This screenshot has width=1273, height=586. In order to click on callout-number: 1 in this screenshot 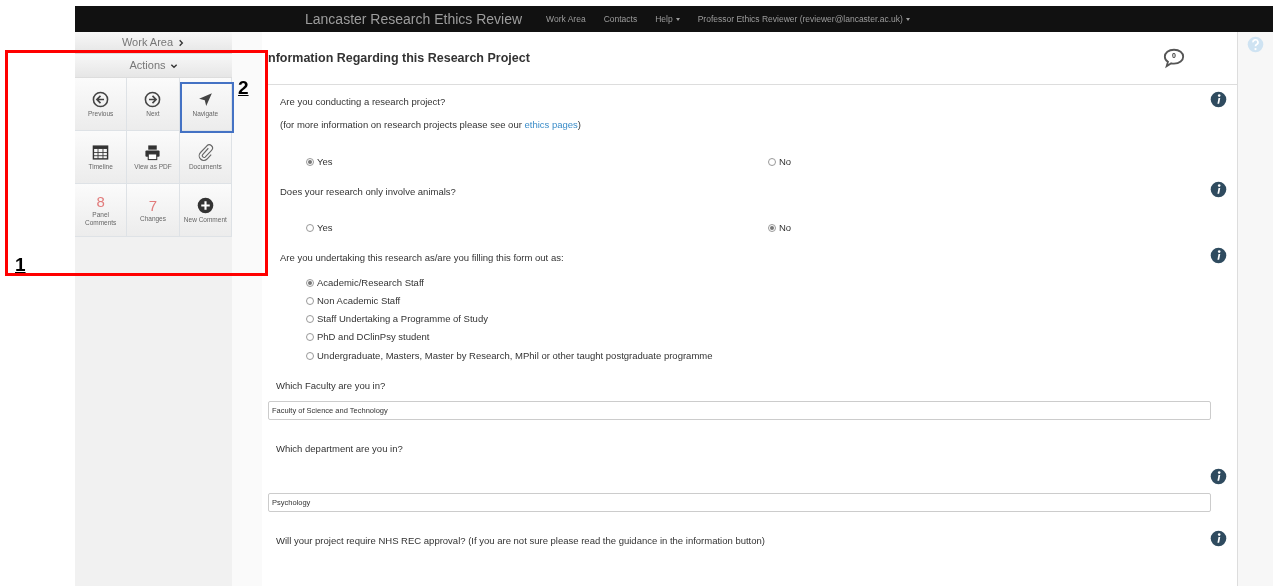, I will do `click(20, 264)`.